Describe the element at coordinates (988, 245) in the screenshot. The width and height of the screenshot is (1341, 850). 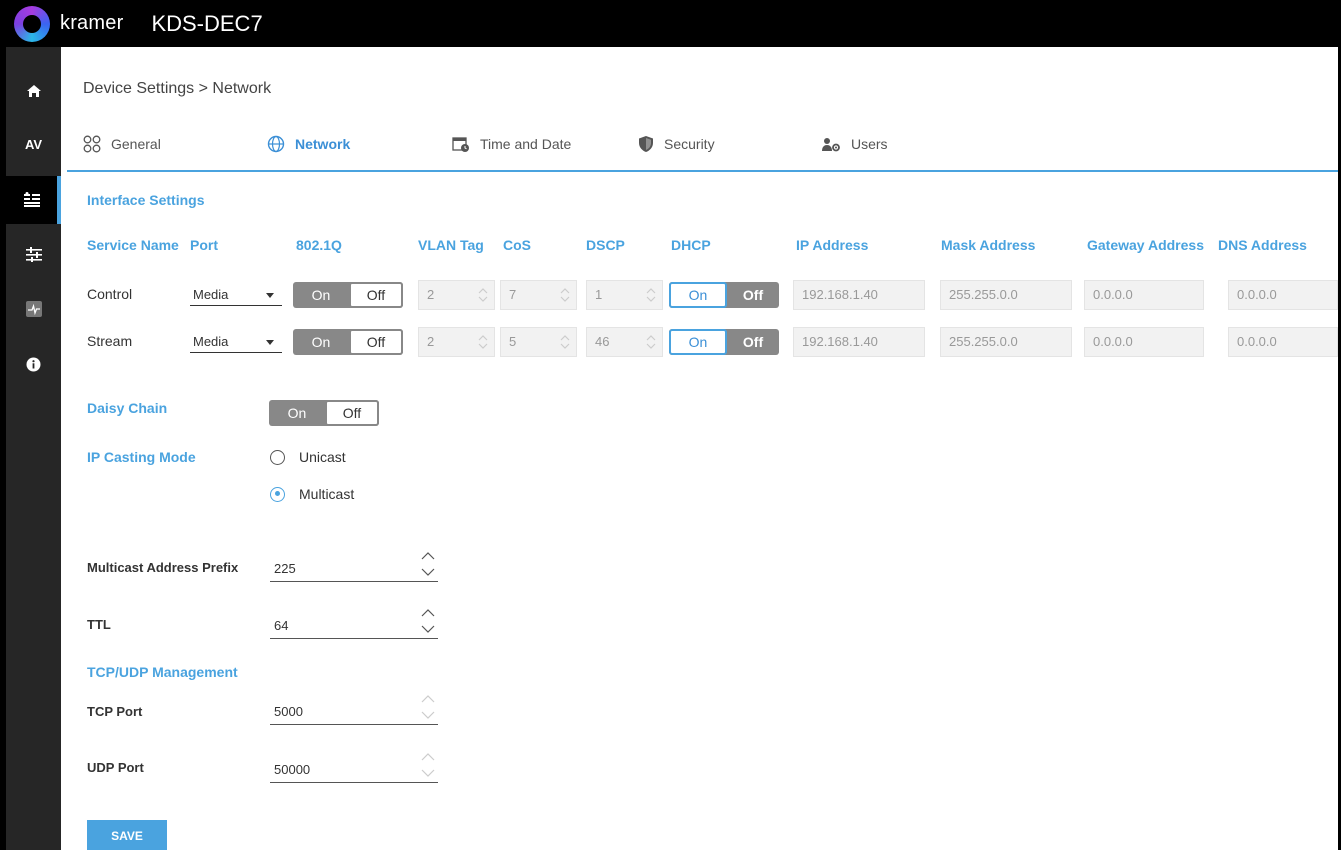
I see `col-mask-address: Mask Address` at that location.